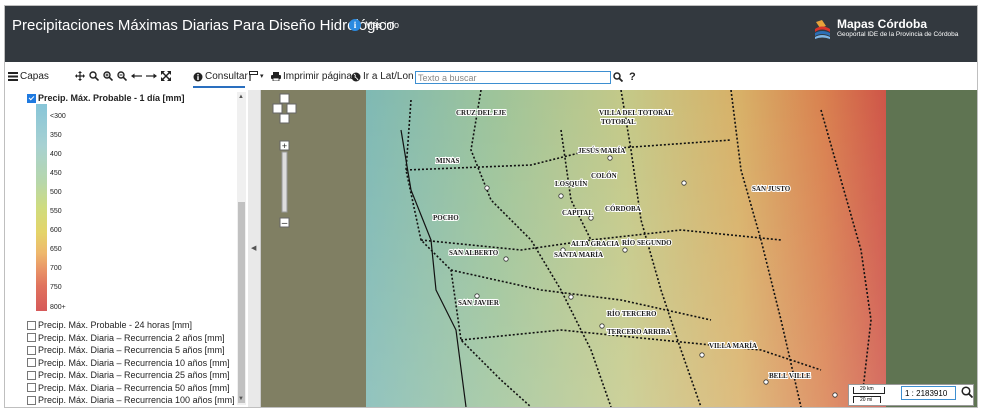 The height and width of the screenshot is (412, 982). What do you see at coordinates (632, 77) in the screenshot?
I see `help-icon: ?` at bounding box center [632, 77].